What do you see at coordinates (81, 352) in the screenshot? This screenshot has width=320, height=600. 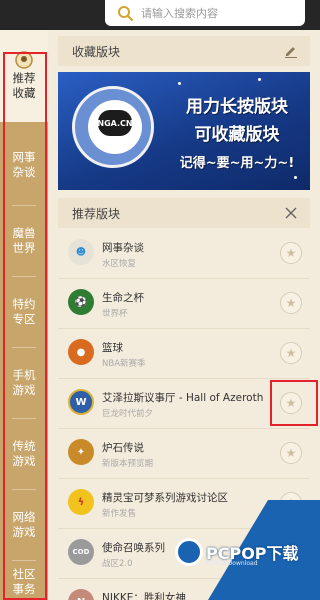 I see `basketball-icon: ●` at bounding box center [81, 352].